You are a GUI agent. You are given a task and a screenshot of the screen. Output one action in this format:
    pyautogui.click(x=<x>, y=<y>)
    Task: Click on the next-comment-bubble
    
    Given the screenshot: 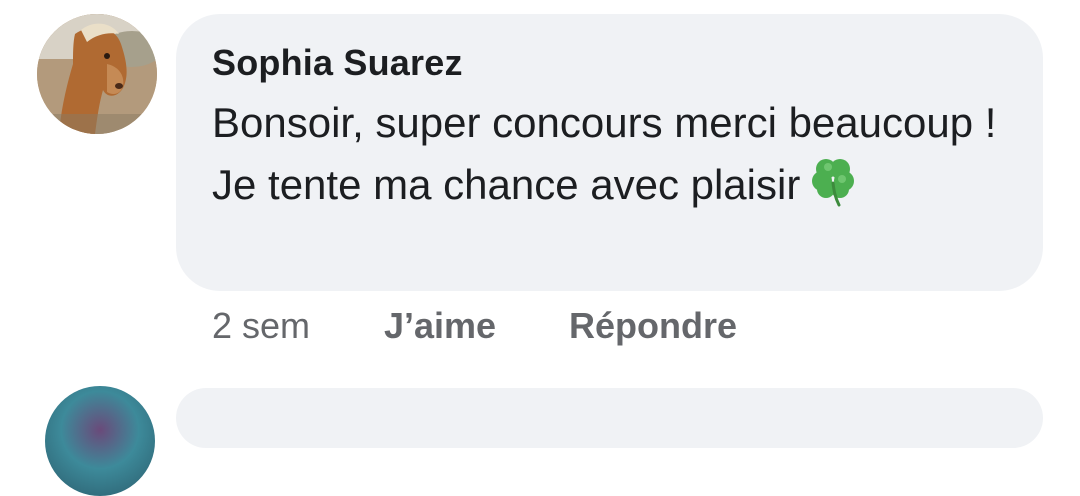 What is the action you would take?
    pyautogui.click(x=609, y=418)
    